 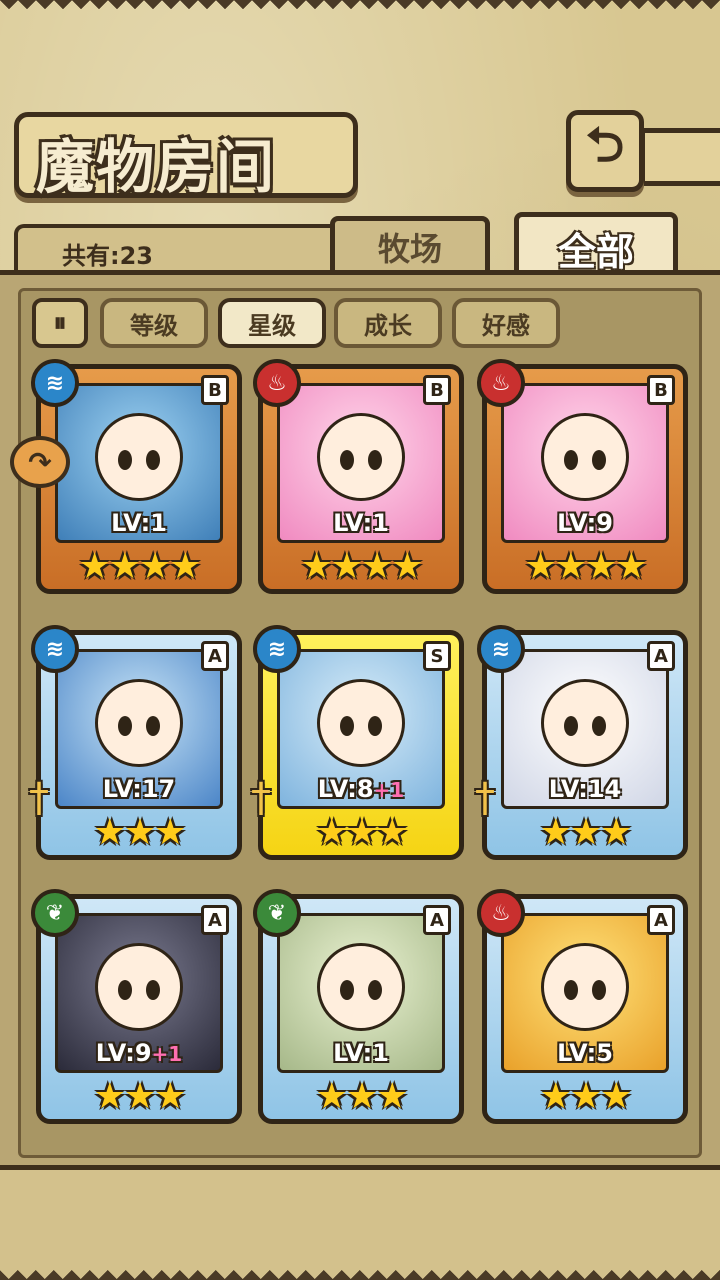 I want to click on monster-card: ≋ S † LV:8+1 ★★★, so click(x=357, y=742).